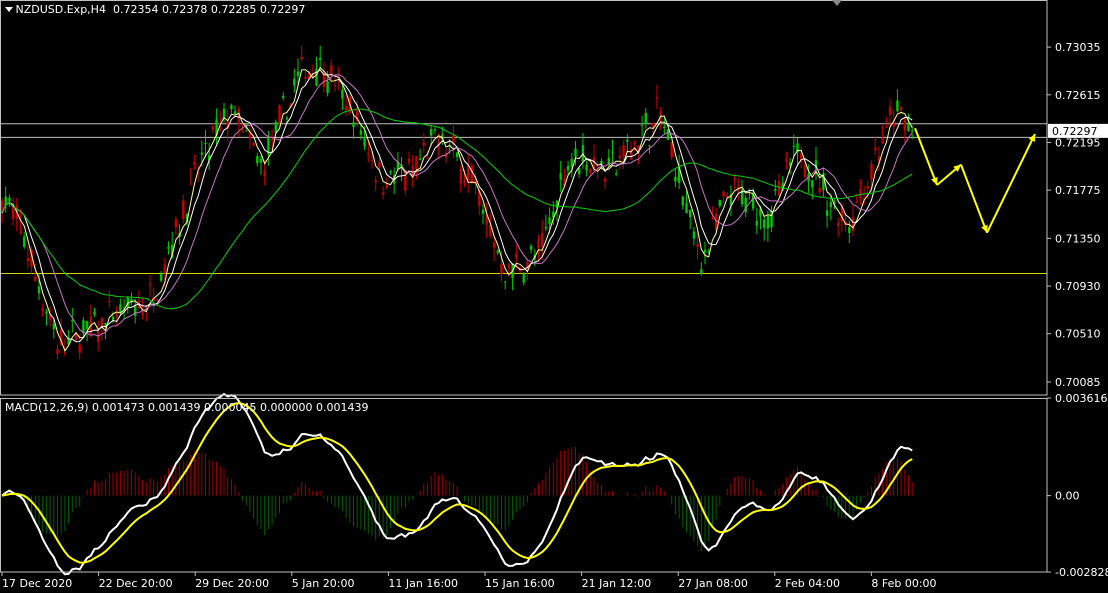  Describe the element at coordinates (1078, 47) in the screenshot. I see `price-tick-label: 0.73035` at that location.